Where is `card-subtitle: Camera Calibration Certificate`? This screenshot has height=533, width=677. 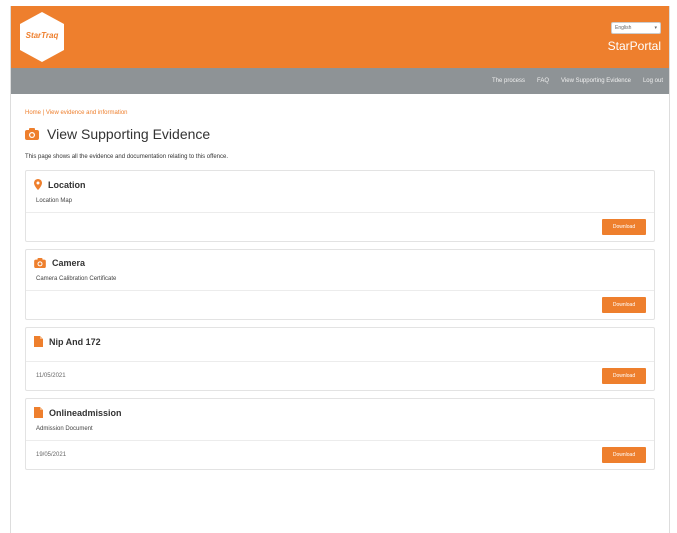
card-subtitle: Camera Calibration Certificate is located at coordinates (76, 279).